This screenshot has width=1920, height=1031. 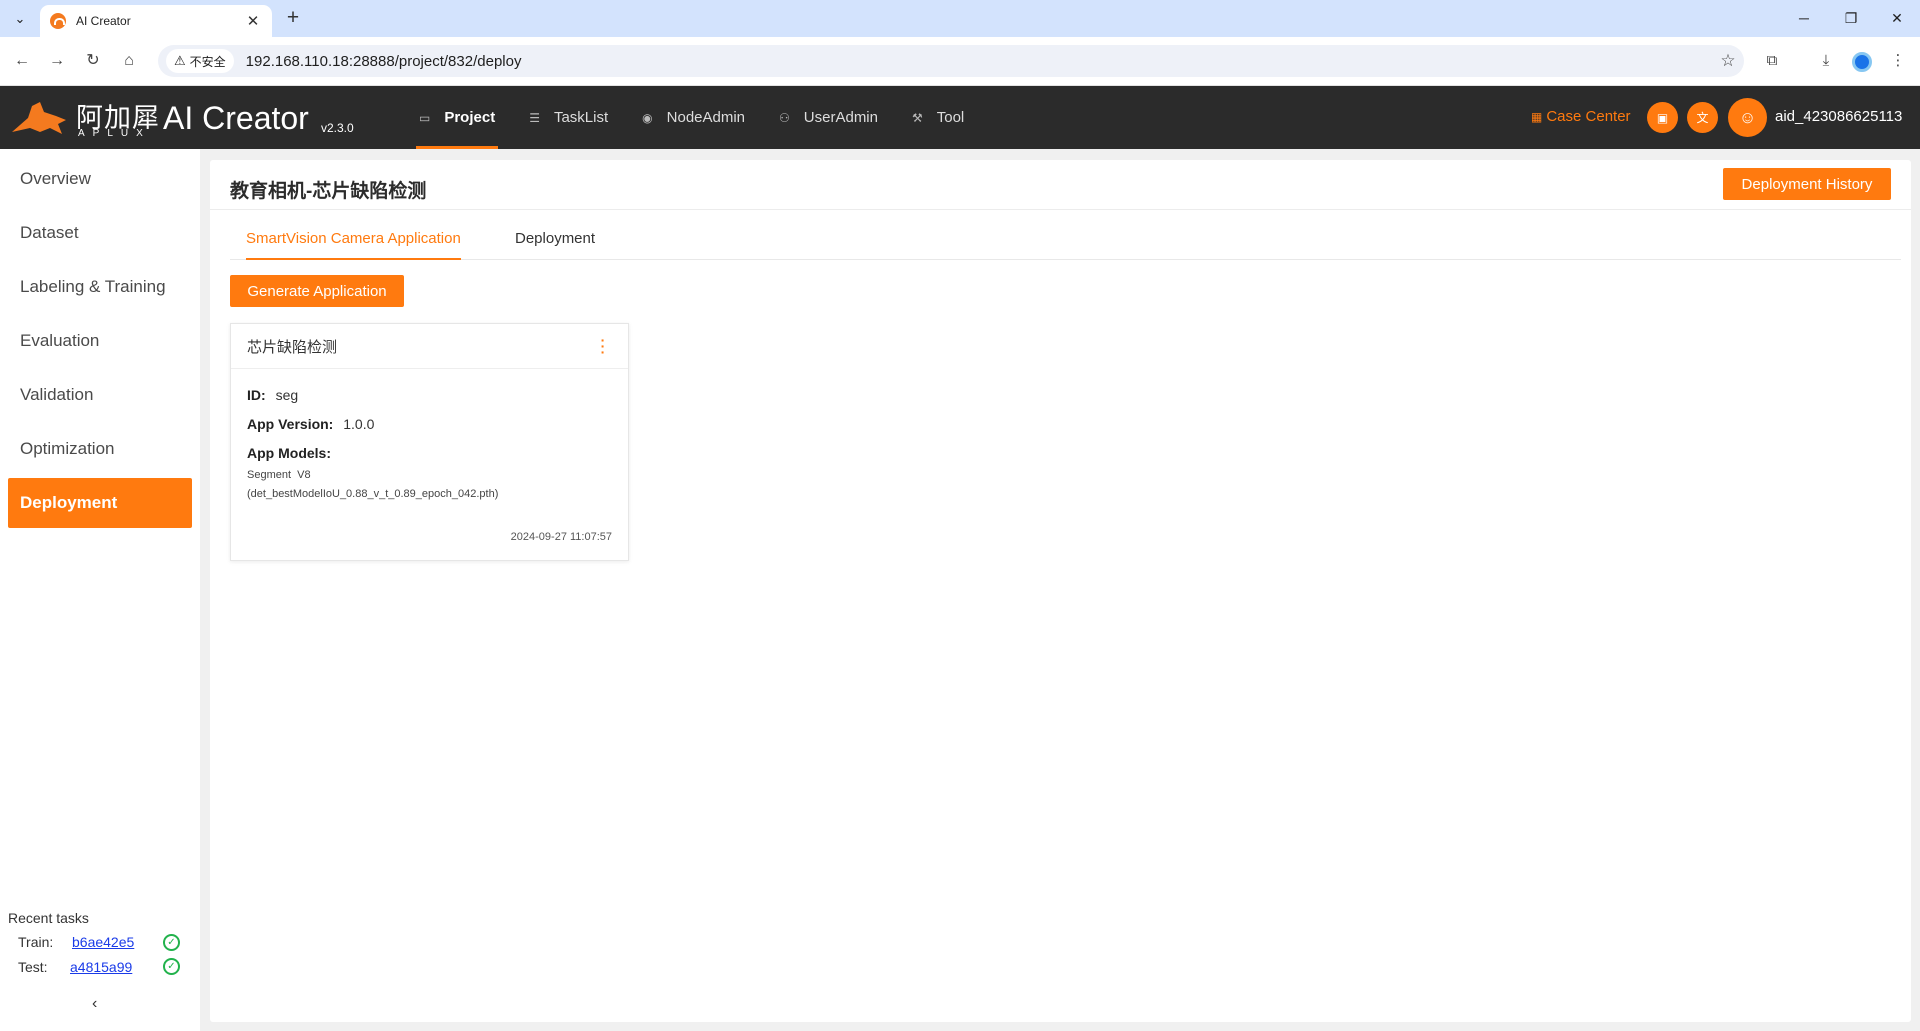 I want to click on more-vertical-icon: · · ·, so click(x=603, y=346).